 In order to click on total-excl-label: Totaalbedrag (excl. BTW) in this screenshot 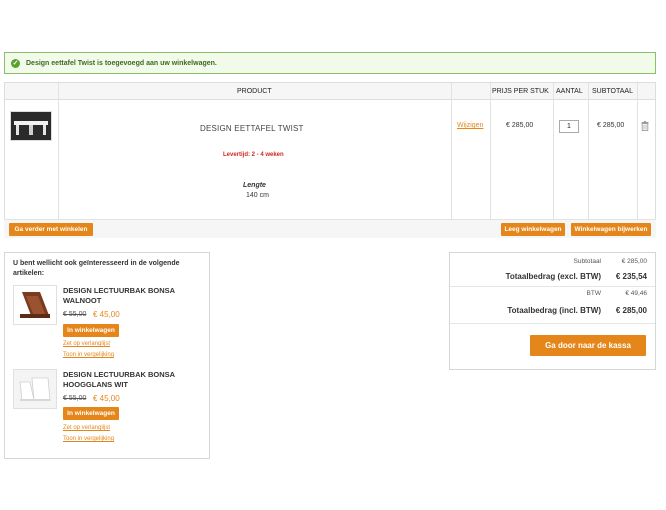, I will do `click(553, 276)`.